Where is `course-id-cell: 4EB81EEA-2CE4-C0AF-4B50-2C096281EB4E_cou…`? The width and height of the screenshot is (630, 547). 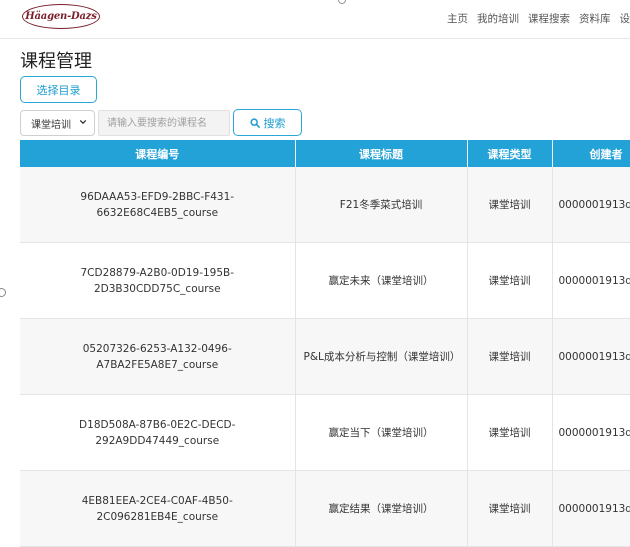
course-id-cell: 4EB81EEA-2CE4-C0AF-4B50-2C096281EB4E_cou… is located at coordinates (157, 509).